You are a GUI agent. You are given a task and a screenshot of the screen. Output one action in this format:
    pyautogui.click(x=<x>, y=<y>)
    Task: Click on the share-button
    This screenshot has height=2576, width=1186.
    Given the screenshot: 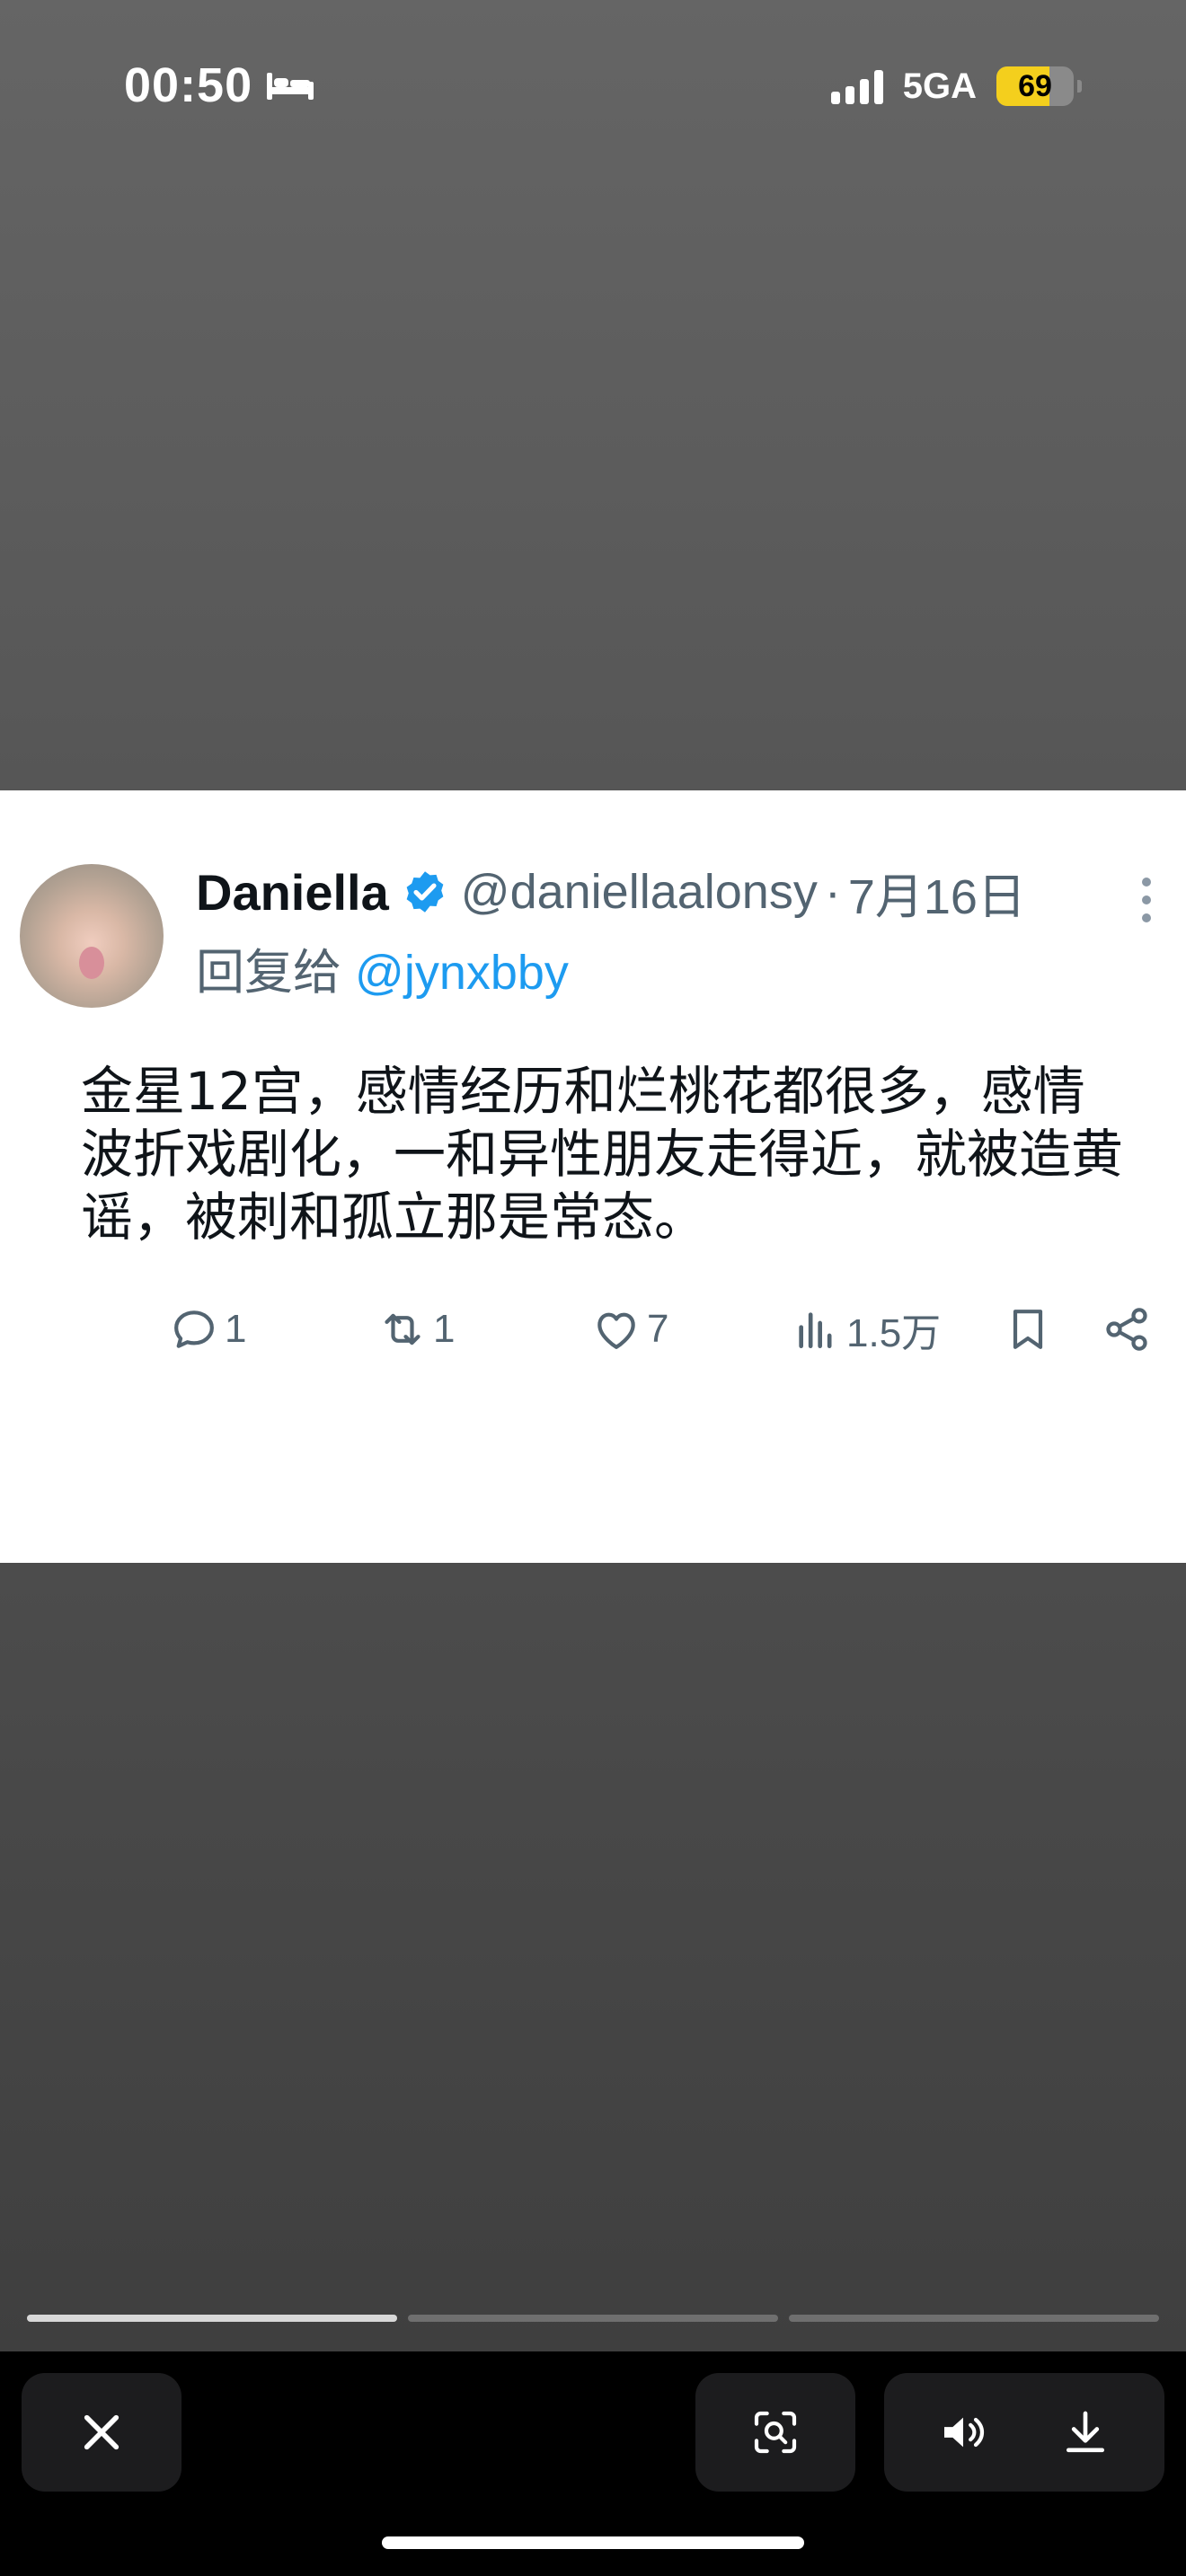 What is the action you would take?
    pyautogui.click(x=1127, y=1329)
    